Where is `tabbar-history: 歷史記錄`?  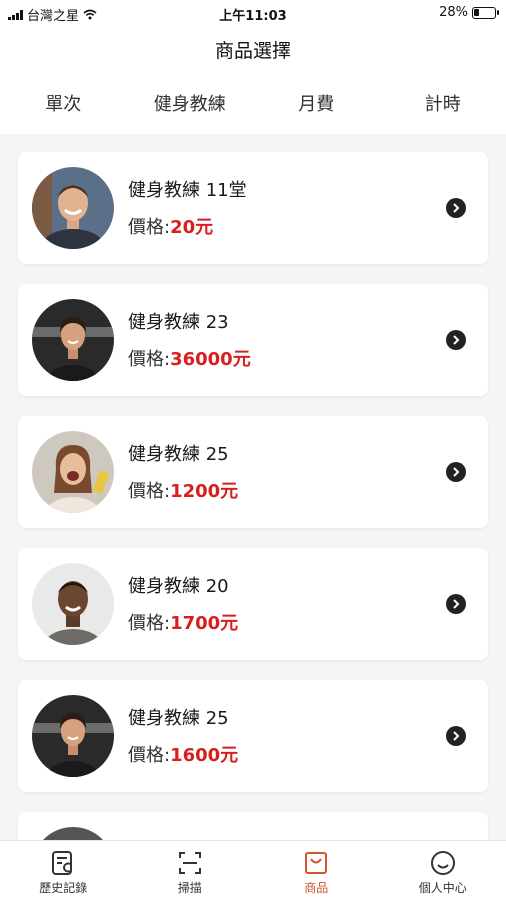
tabbar-history: 歷史記錄 is located at coordinates (63, 871).